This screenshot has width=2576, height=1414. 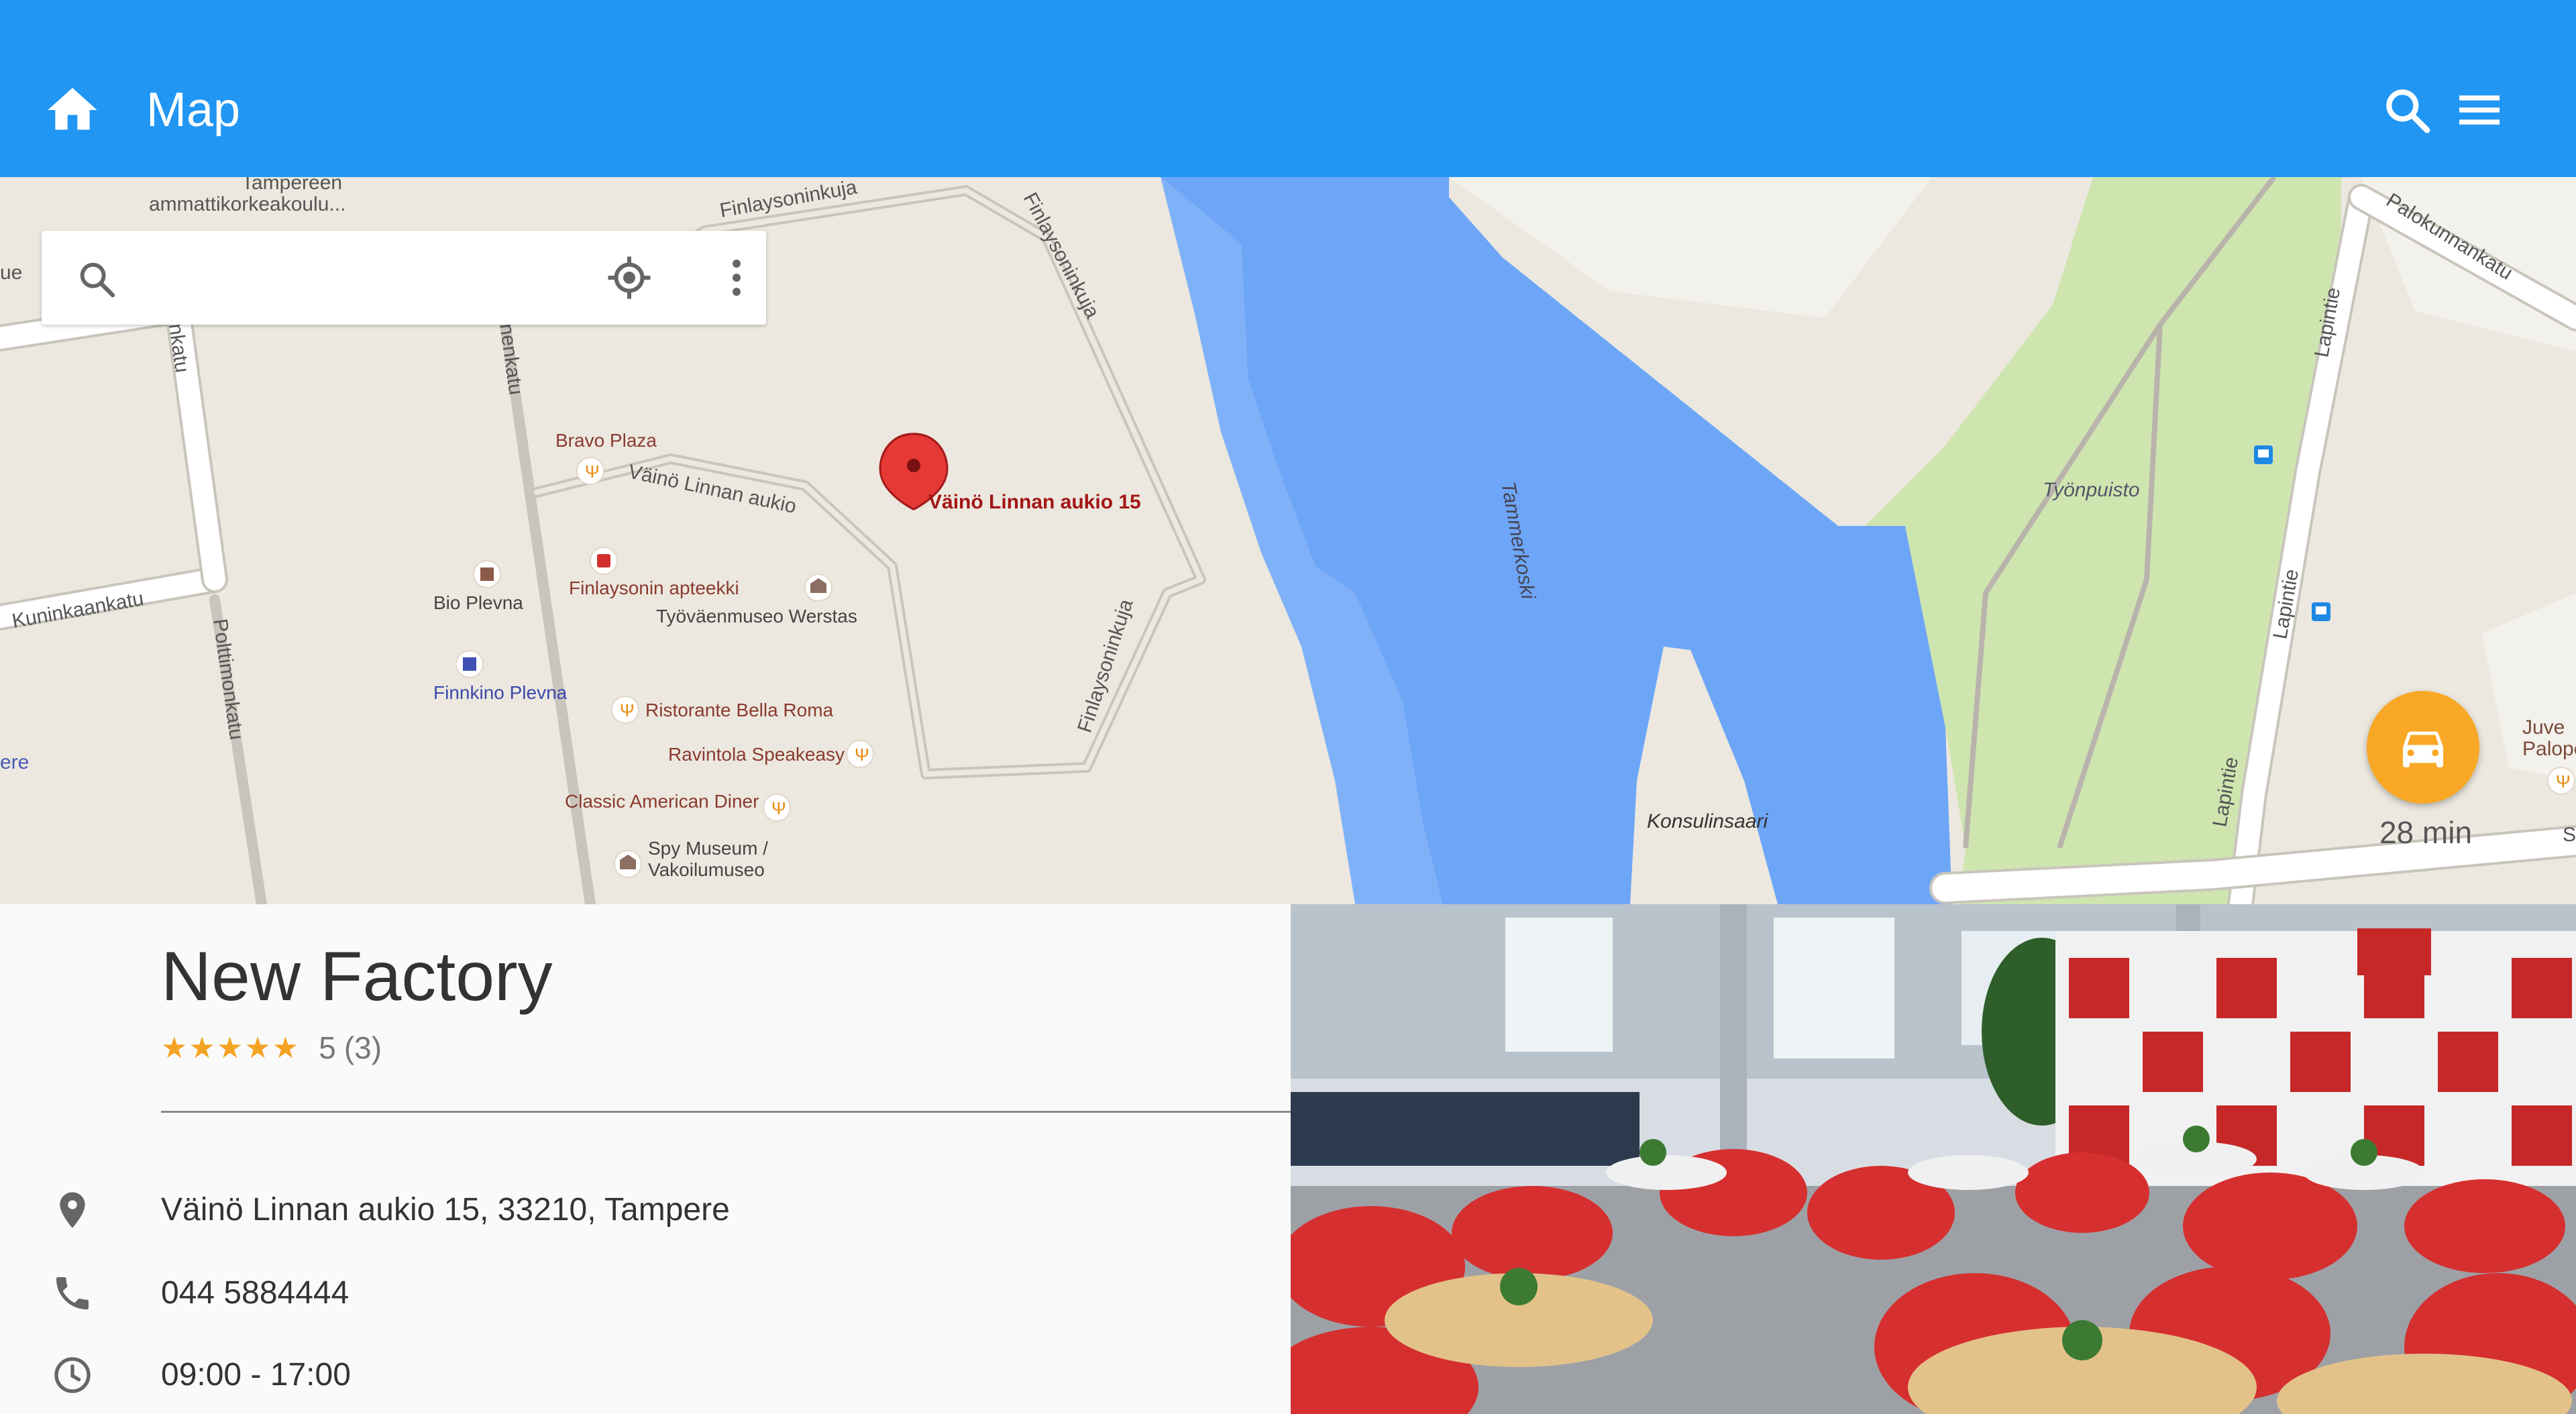 I want to click on hours-row: 09:00 - 17:00, so click(x=645, y=1373).